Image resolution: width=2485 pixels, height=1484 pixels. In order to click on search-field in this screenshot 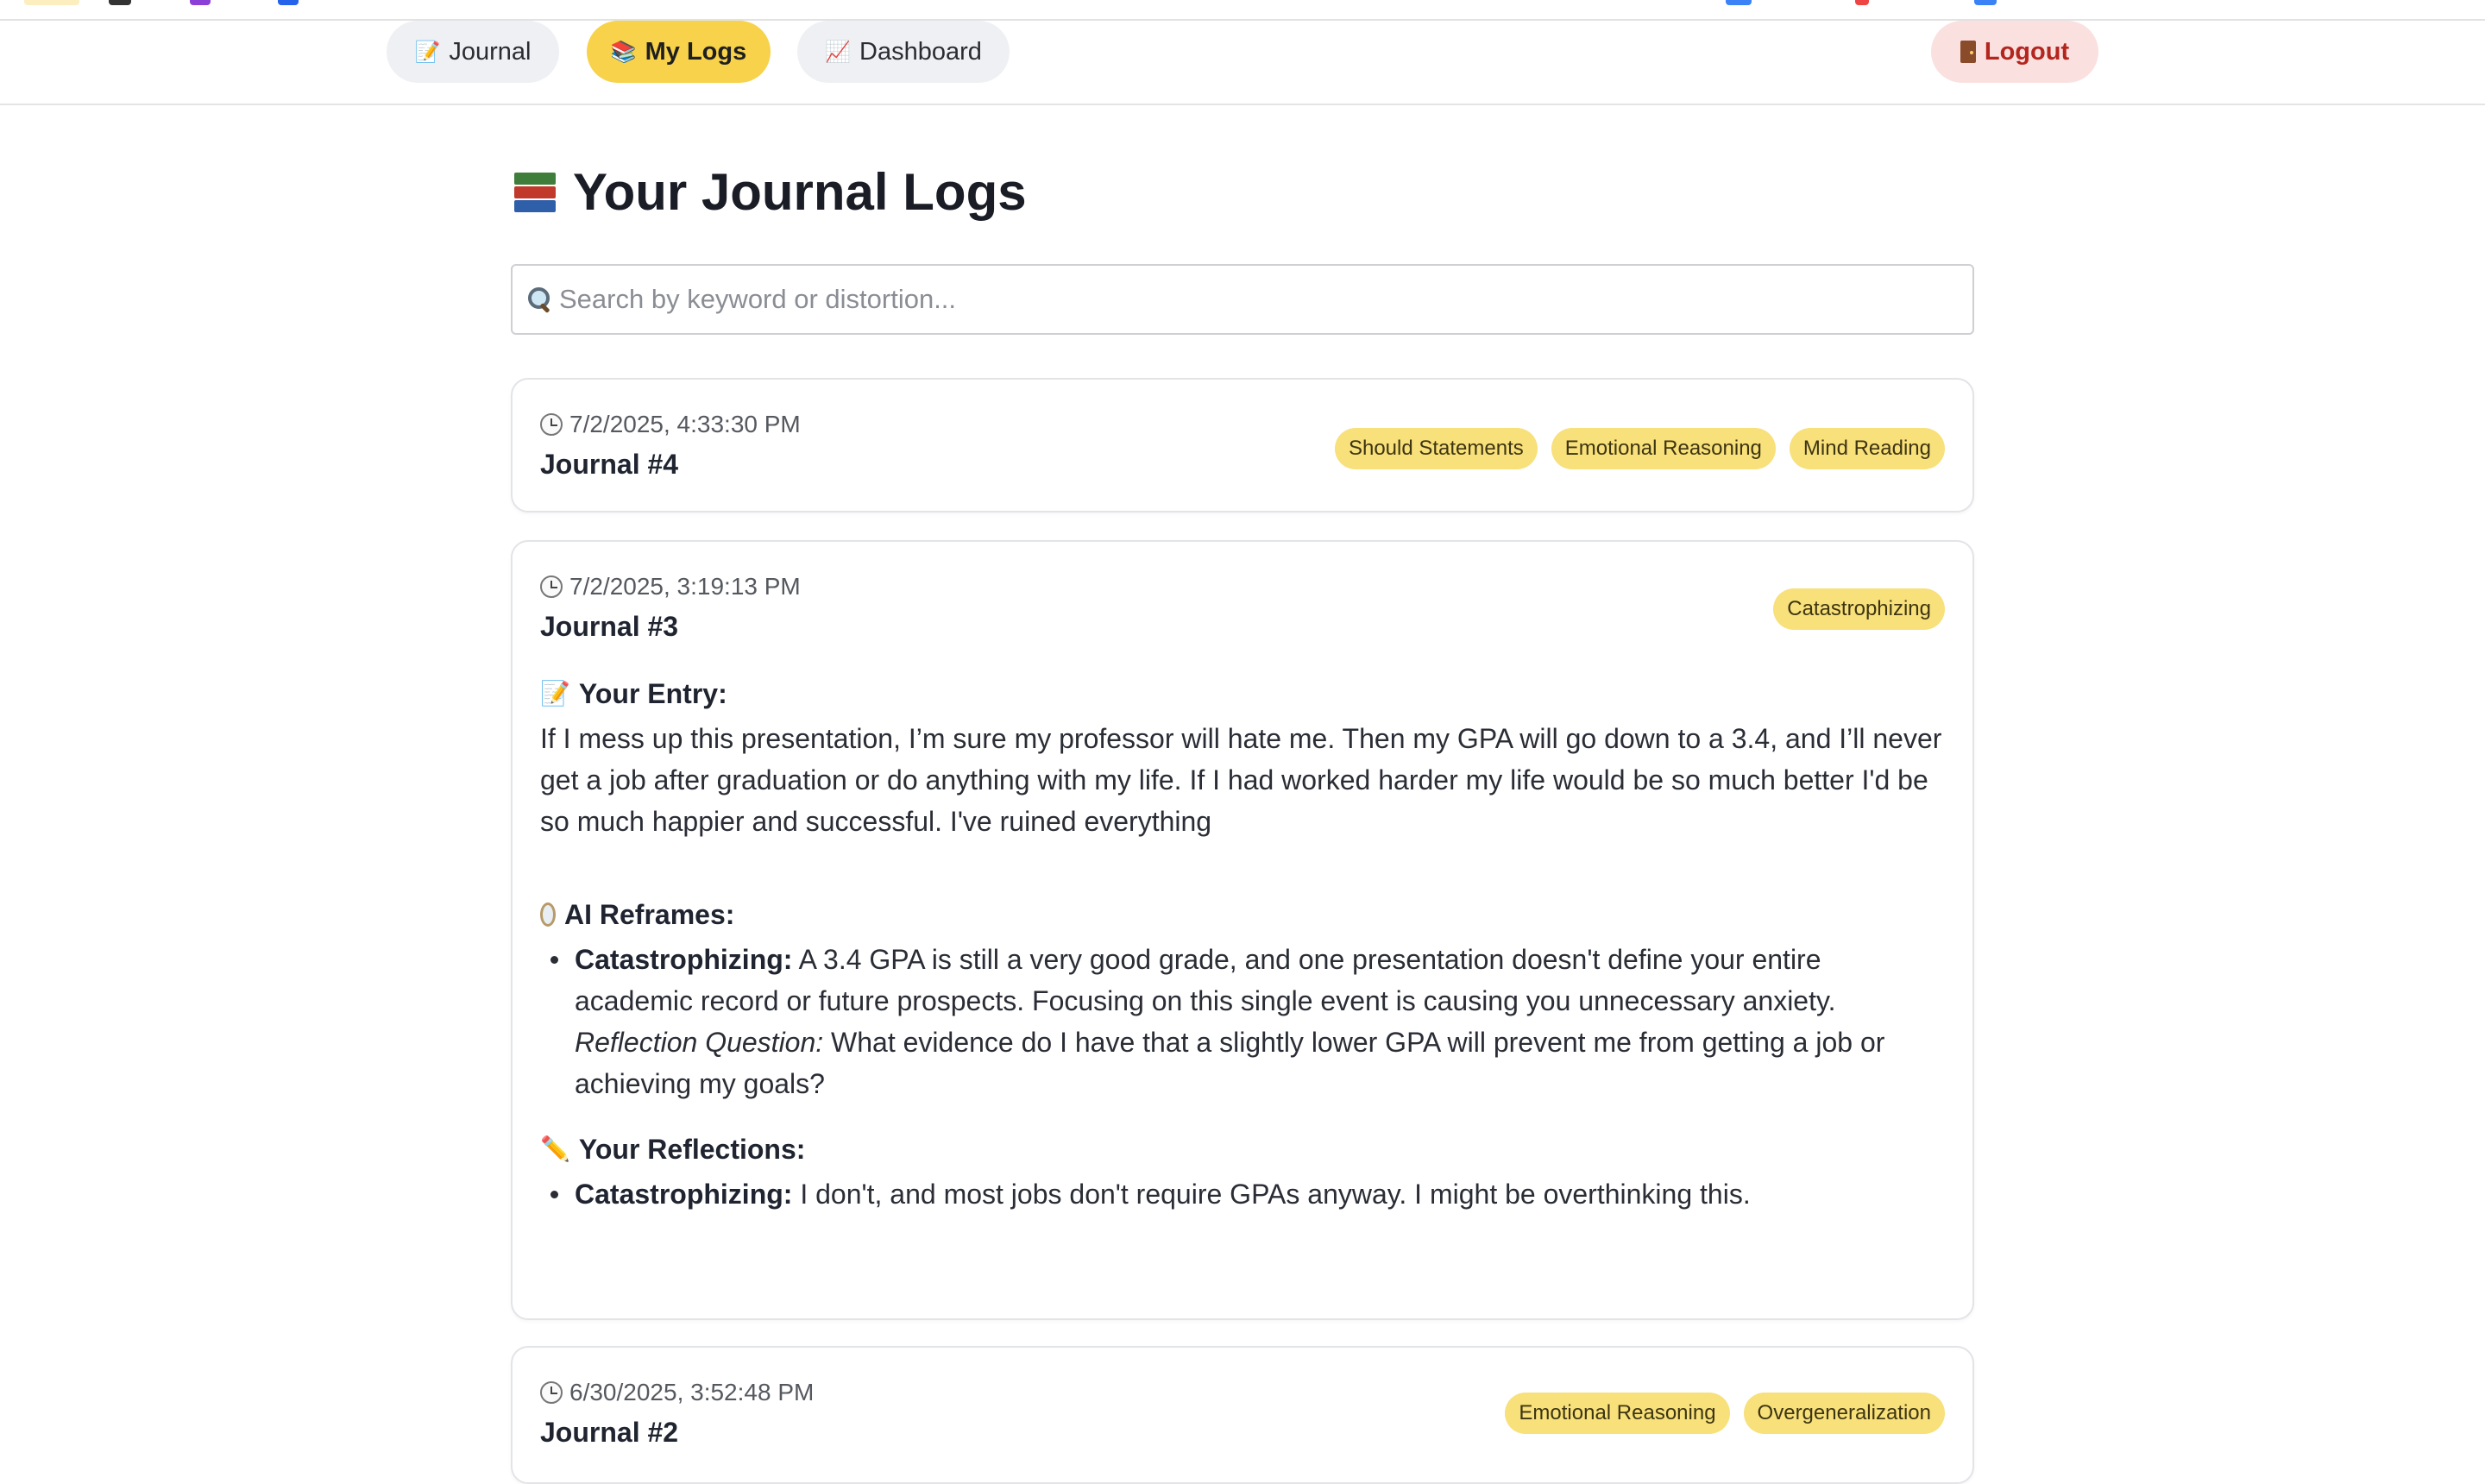, I will do `click(1242, 299)`.